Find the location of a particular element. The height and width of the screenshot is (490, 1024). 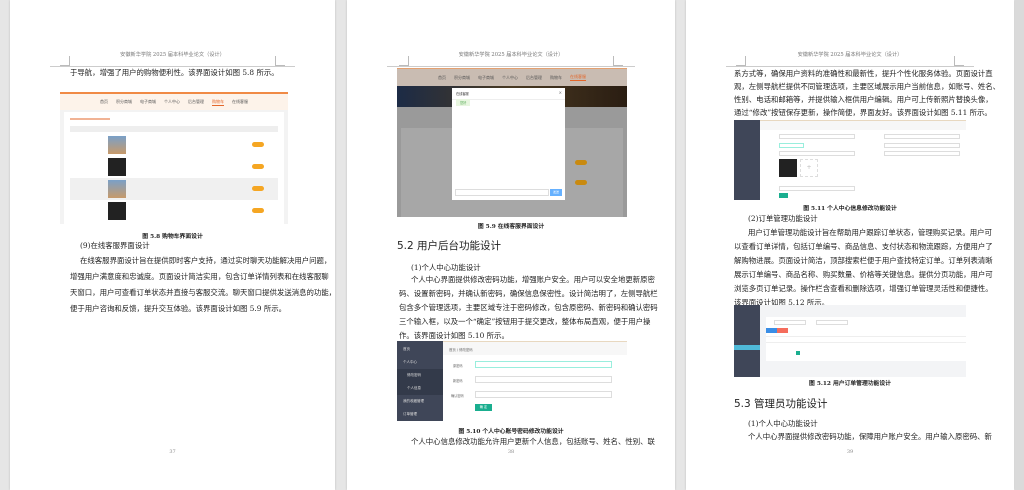

field-label: 新密码 is located at coordinates (458, 381).